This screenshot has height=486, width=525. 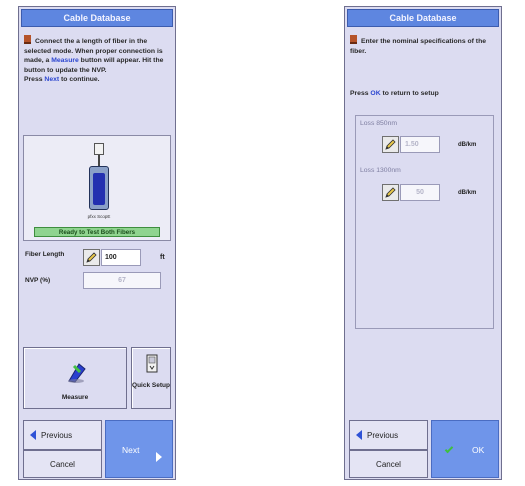 I want to click on quick-setup-label: Quick Setup, so click(x=151, y=385).